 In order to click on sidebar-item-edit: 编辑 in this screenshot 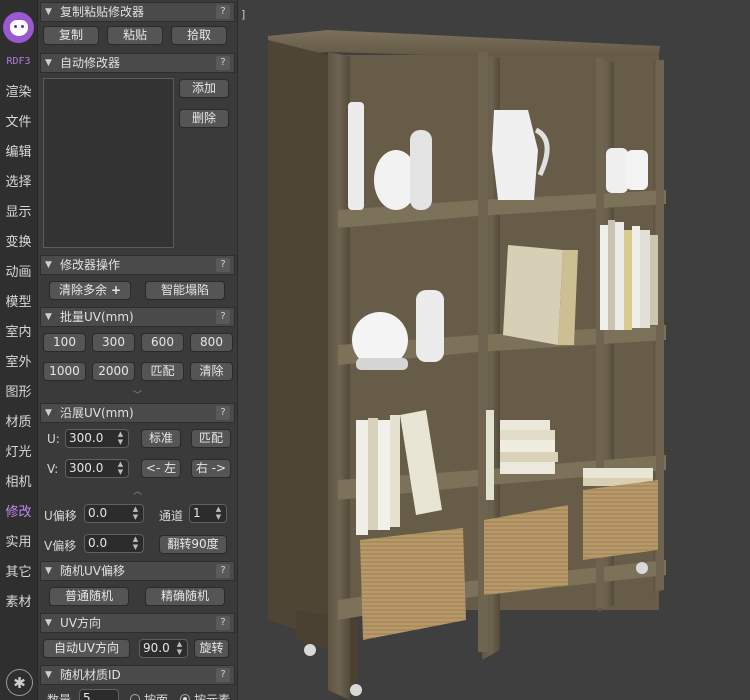, I will do `click(18, 153)`.